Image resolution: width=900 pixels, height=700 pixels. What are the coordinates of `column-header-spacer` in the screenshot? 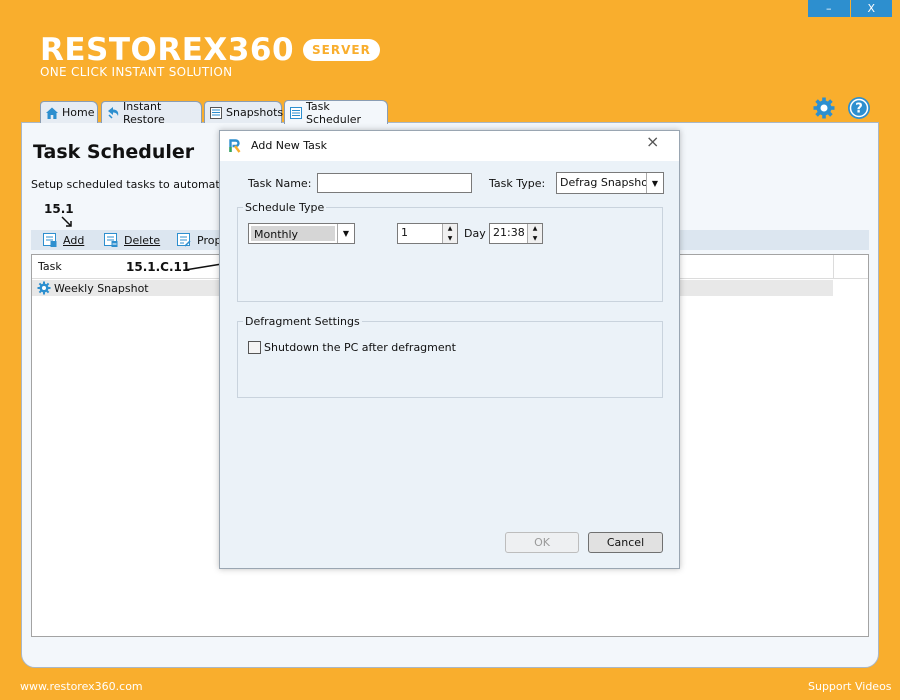 It's located at (850, 267).